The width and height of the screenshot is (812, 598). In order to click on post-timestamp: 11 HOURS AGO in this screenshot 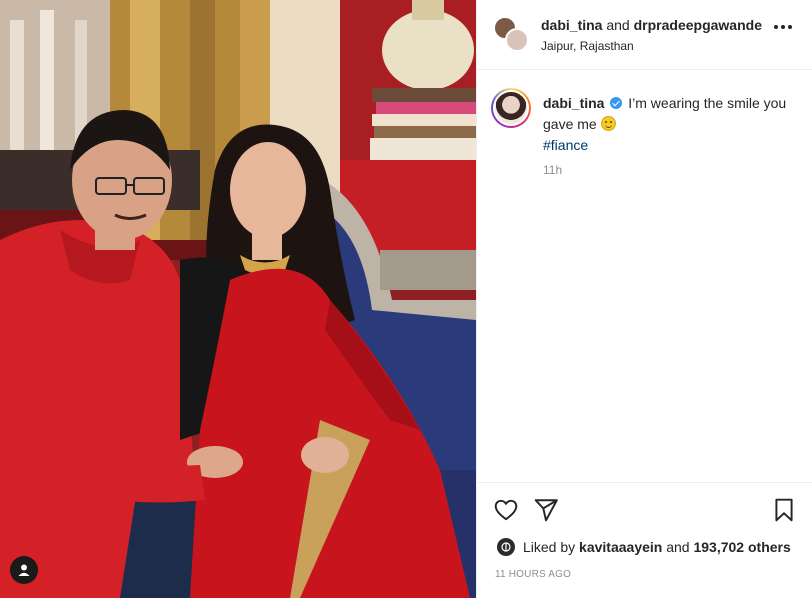, I will do `click(533, 574)`.